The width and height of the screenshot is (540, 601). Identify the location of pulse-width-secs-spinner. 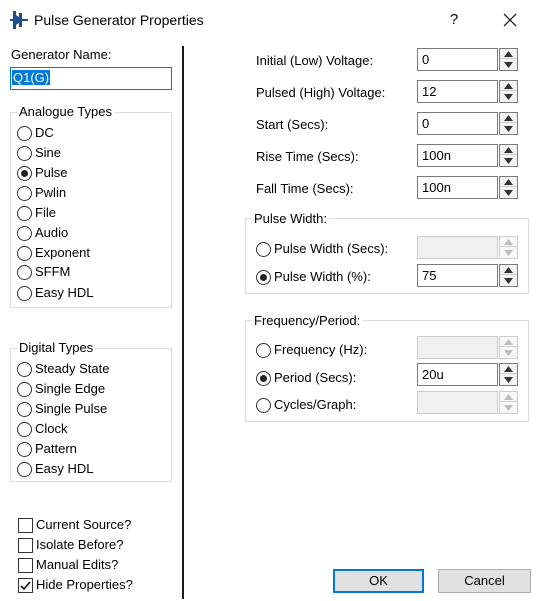
(508, 247).